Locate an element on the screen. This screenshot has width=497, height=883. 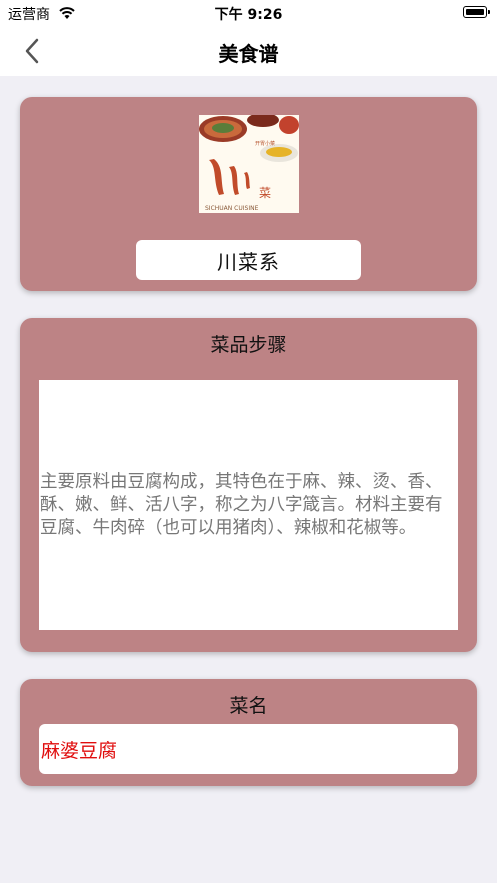
dish-card: 菜名 麻婆豆腐 is located at coordinates (248, 732).